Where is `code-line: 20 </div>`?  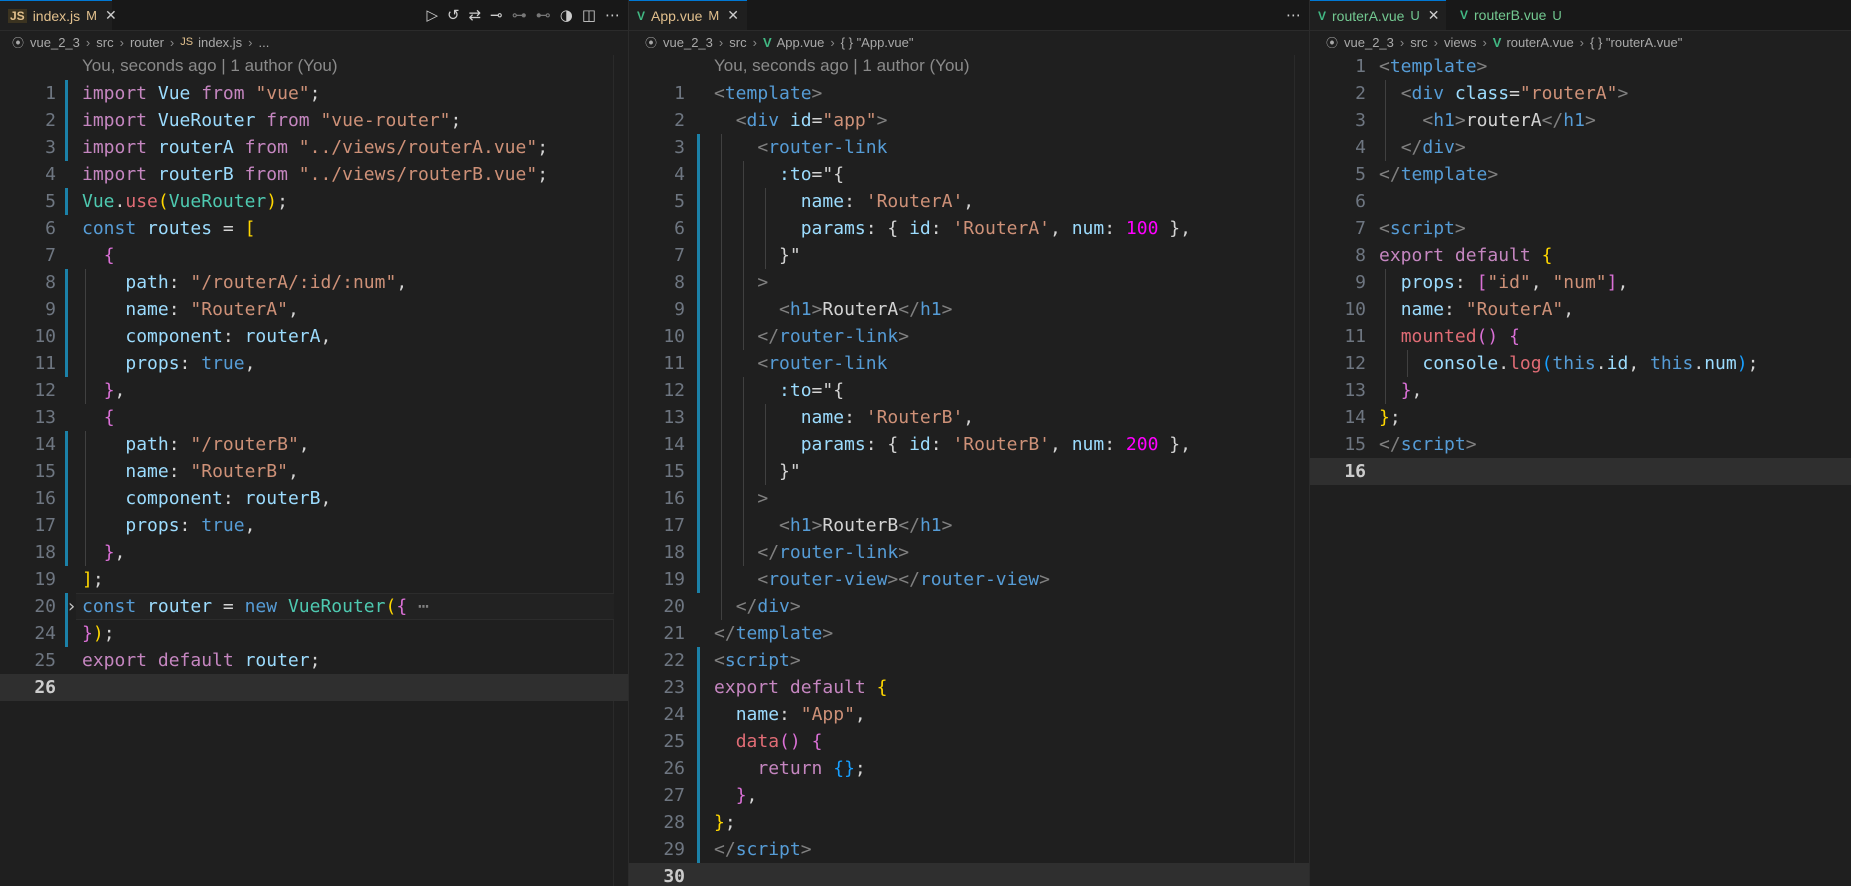
code-line: 20 </div> is located at coordinates (969, 606).